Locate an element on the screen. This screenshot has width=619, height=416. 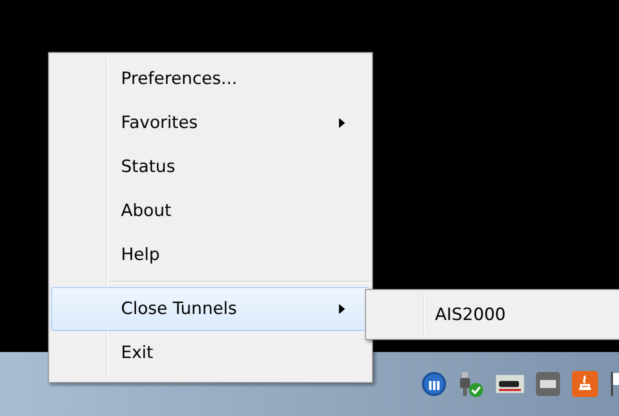
drive-icon is located at coordinates (510, 384).